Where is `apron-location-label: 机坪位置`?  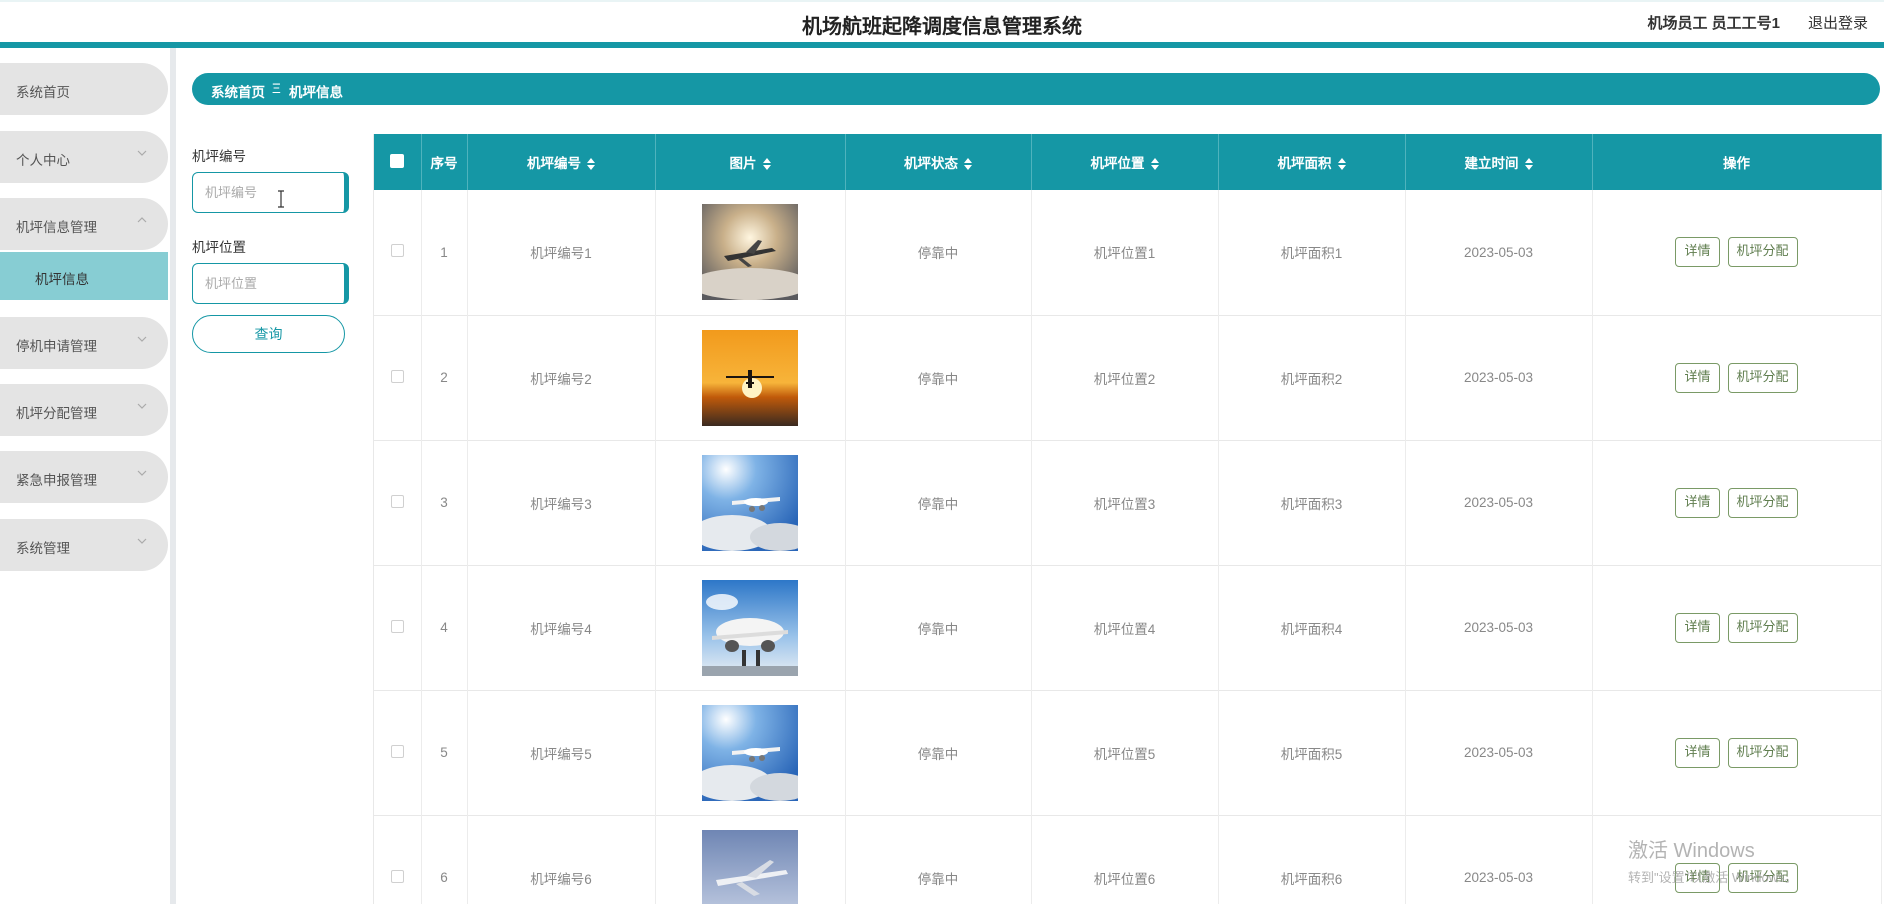
apron-location-label: 机坪位置 is located at coordinates (219, 247).